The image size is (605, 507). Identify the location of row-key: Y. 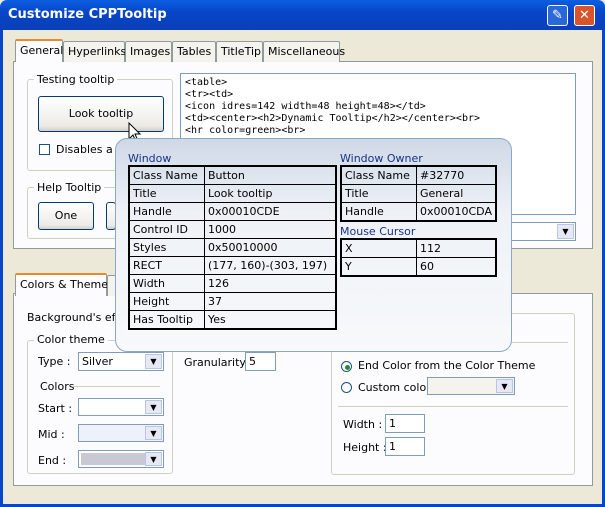
(378, 267).